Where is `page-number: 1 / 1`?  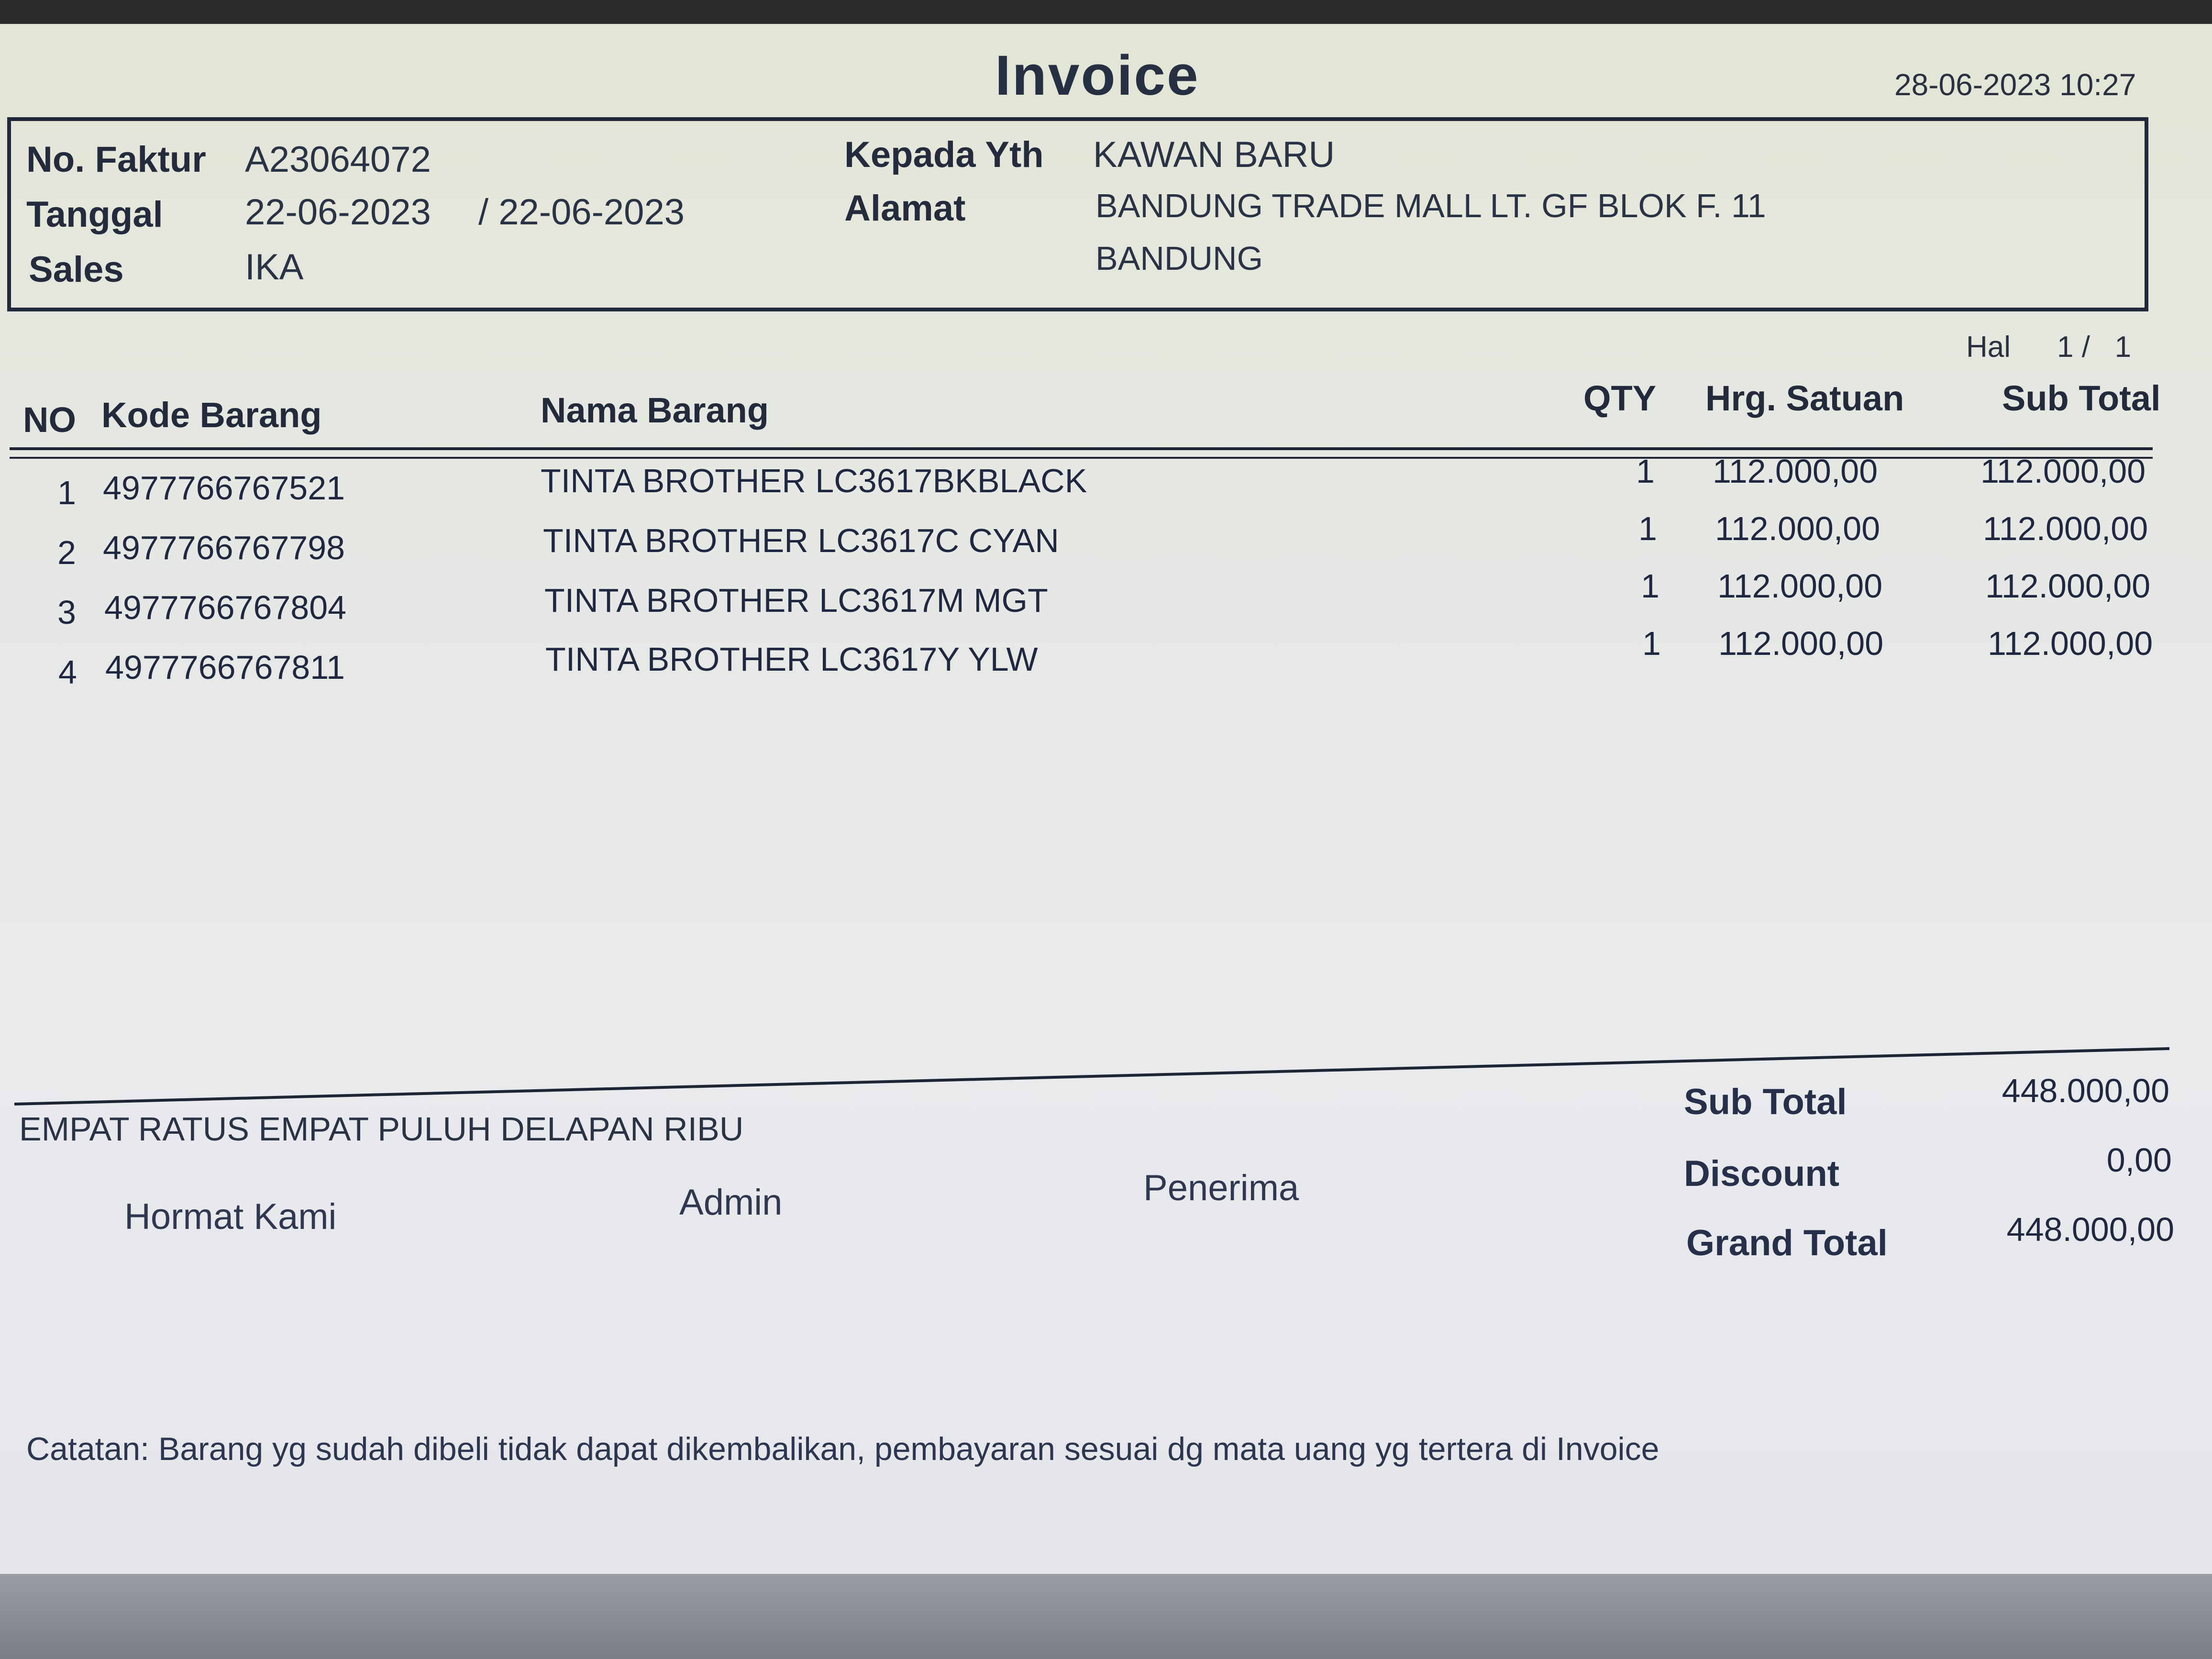 page-number: 1 / 1 is located at coordinates (2094, 347).